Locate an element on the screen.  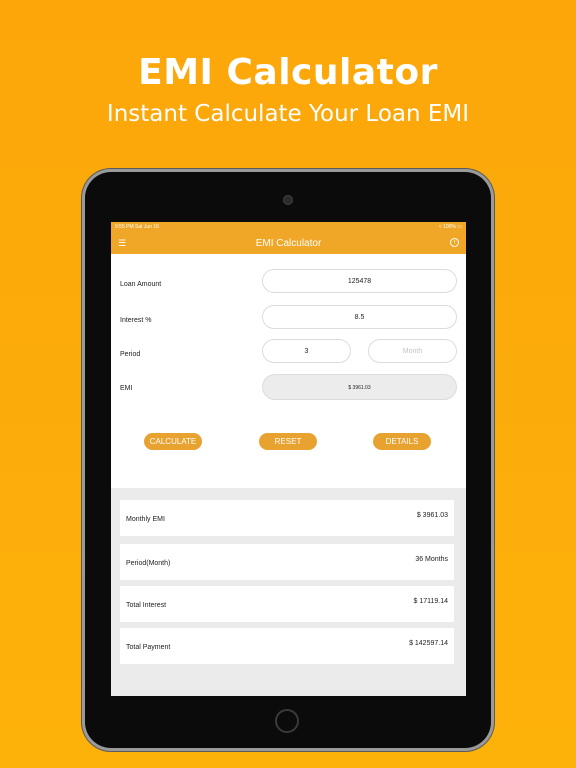
status-battery: ≈ 100% ▭ is located at coordinates (450, 227).